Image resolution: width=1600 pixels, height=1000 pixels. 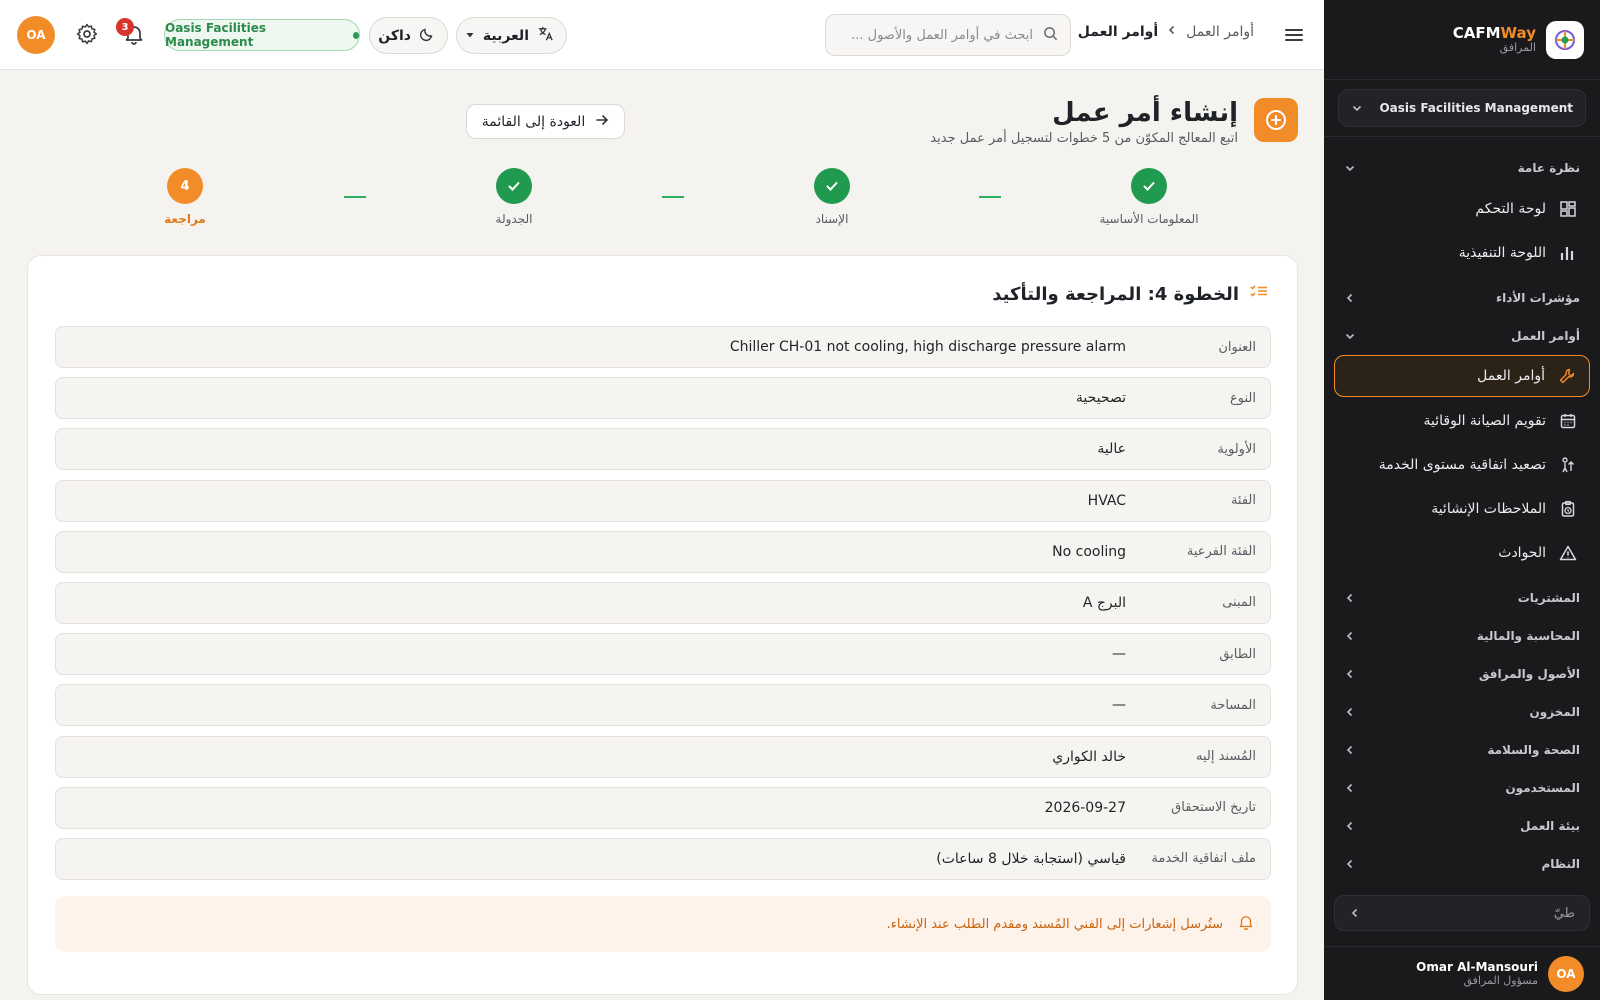 What do you see at coordinates (1462, 136) in the screenshot?
I see `divider` at bounding box center [1462, 136].